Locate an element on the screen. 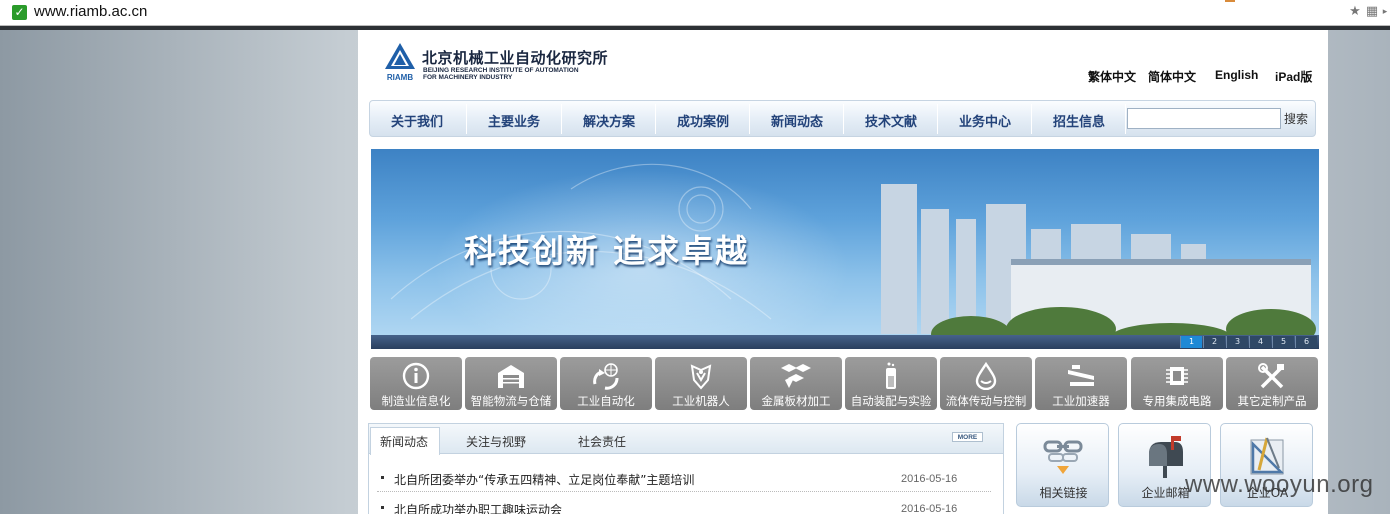 The width and height of the screenshot is (1390, 514). banner-page-3: 3 is located at coordinates (1237, 342).